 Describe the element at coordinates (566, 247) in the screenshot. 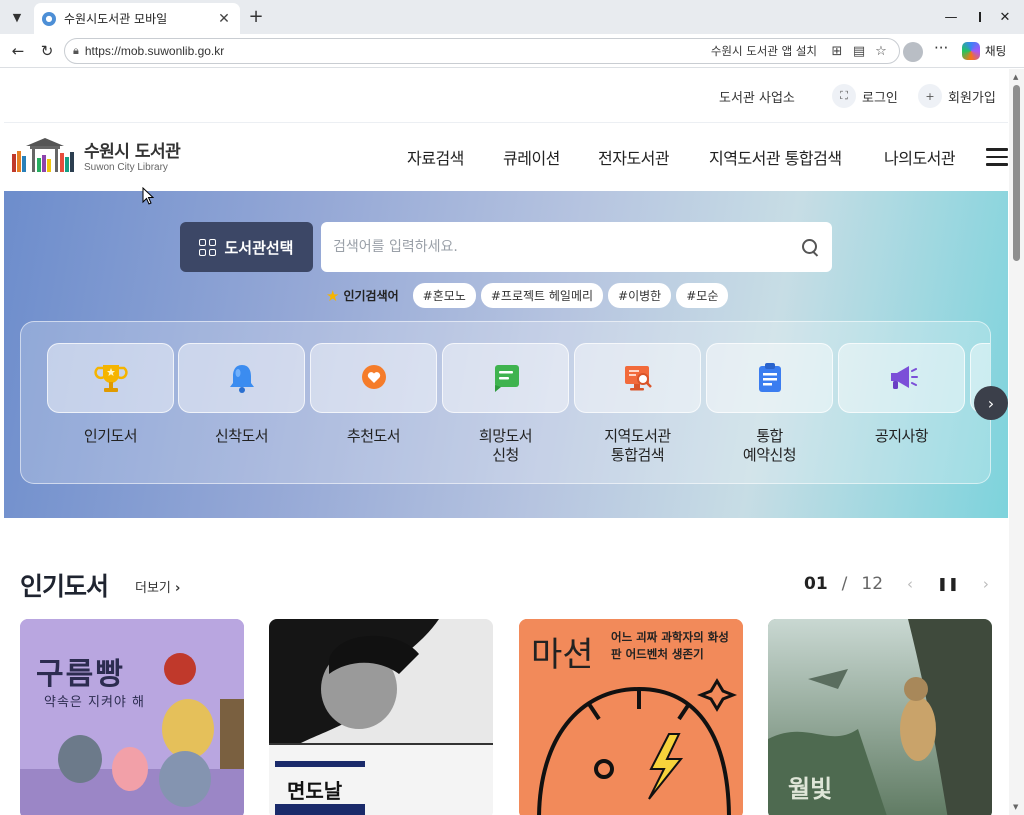

I see `search-input` at that location.